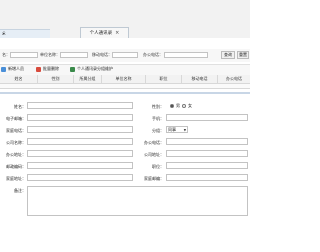  I want to click on remark-textarea, so click(137, 201).